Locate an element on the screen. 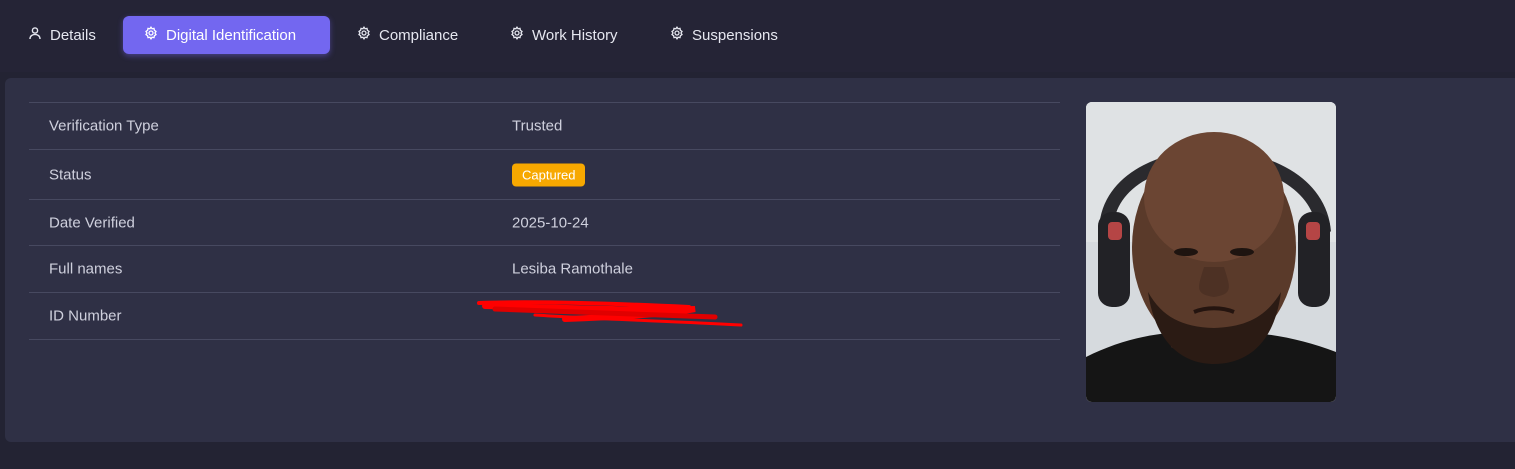 The width and height of the screenshot is (1515, 469). tab-suspensions: Suspensions is located at coordinates (724, 35).